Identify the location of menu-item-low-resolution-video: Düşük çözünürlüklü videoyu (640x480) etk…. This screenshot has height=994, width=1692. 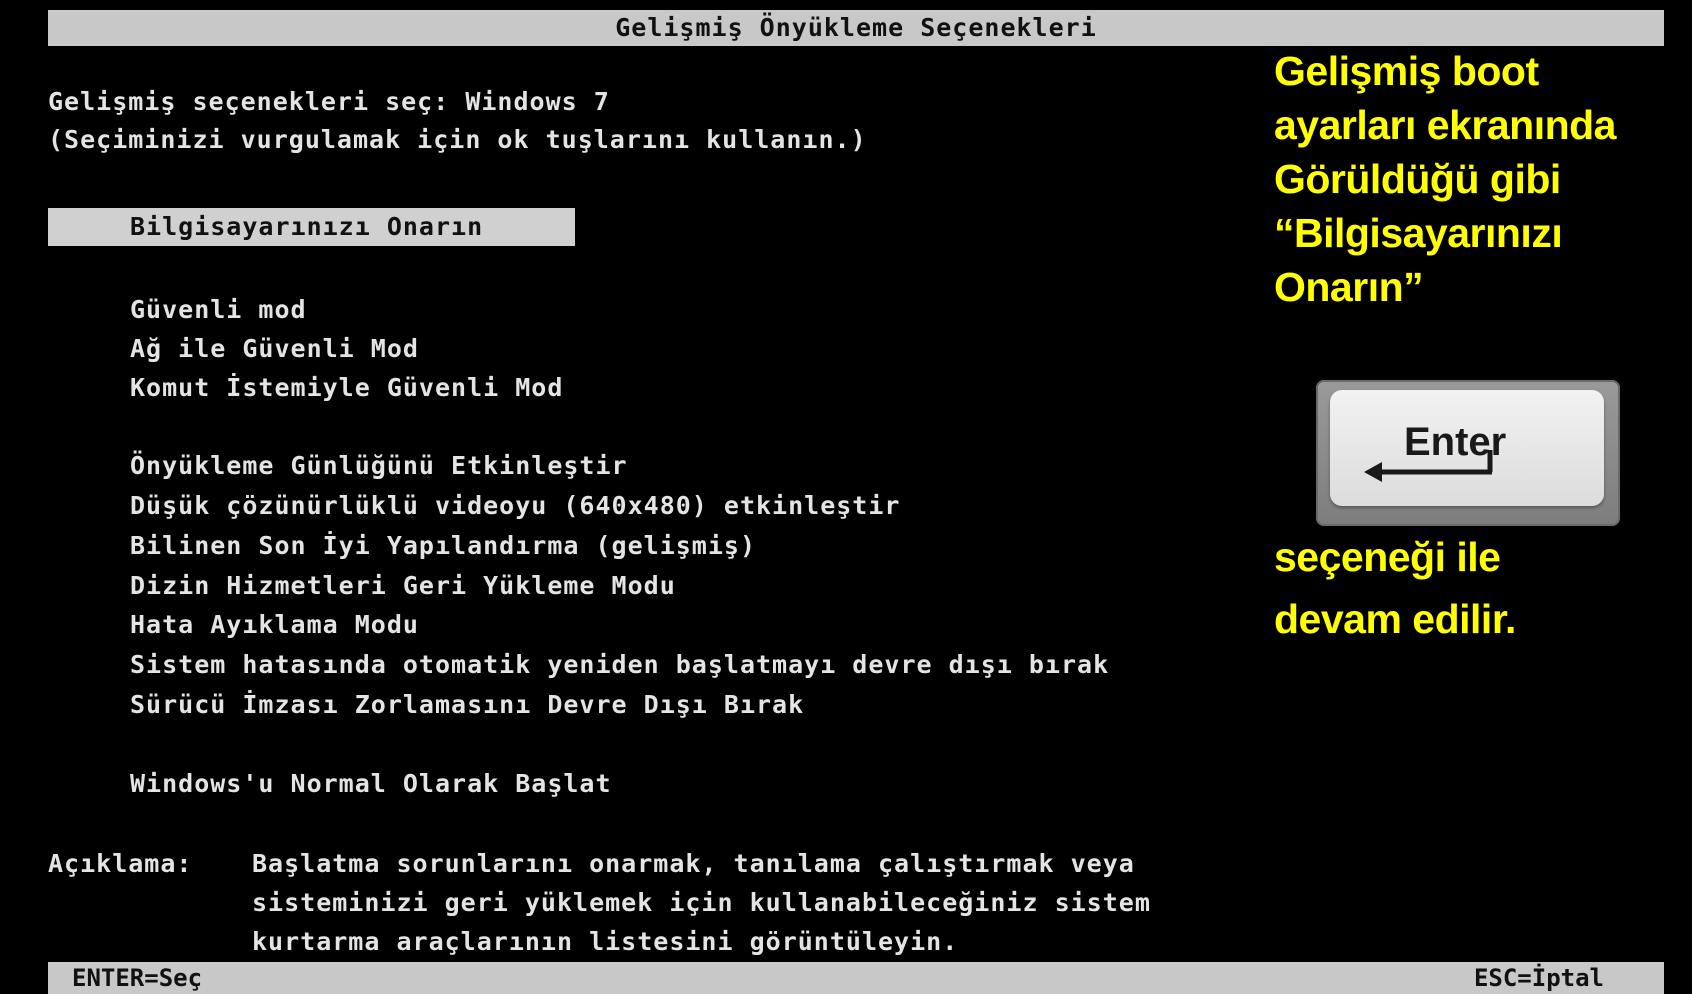
(515, 506).